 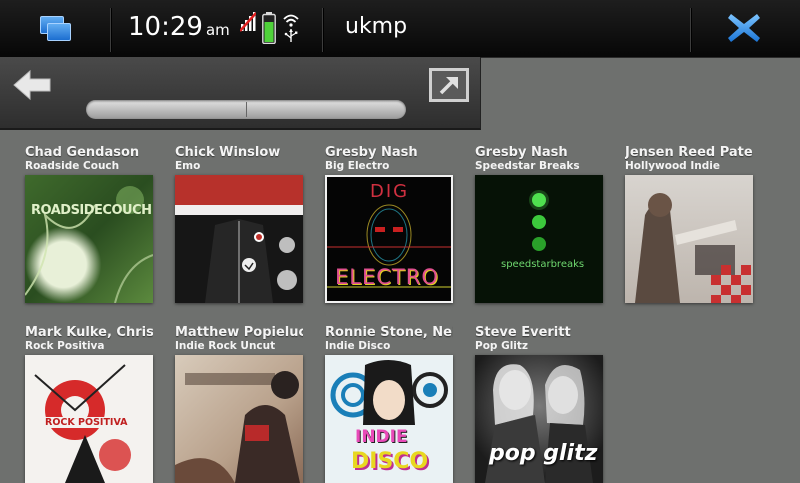 I want to click on album-title: Big Electro, so click(x=357, y=166).